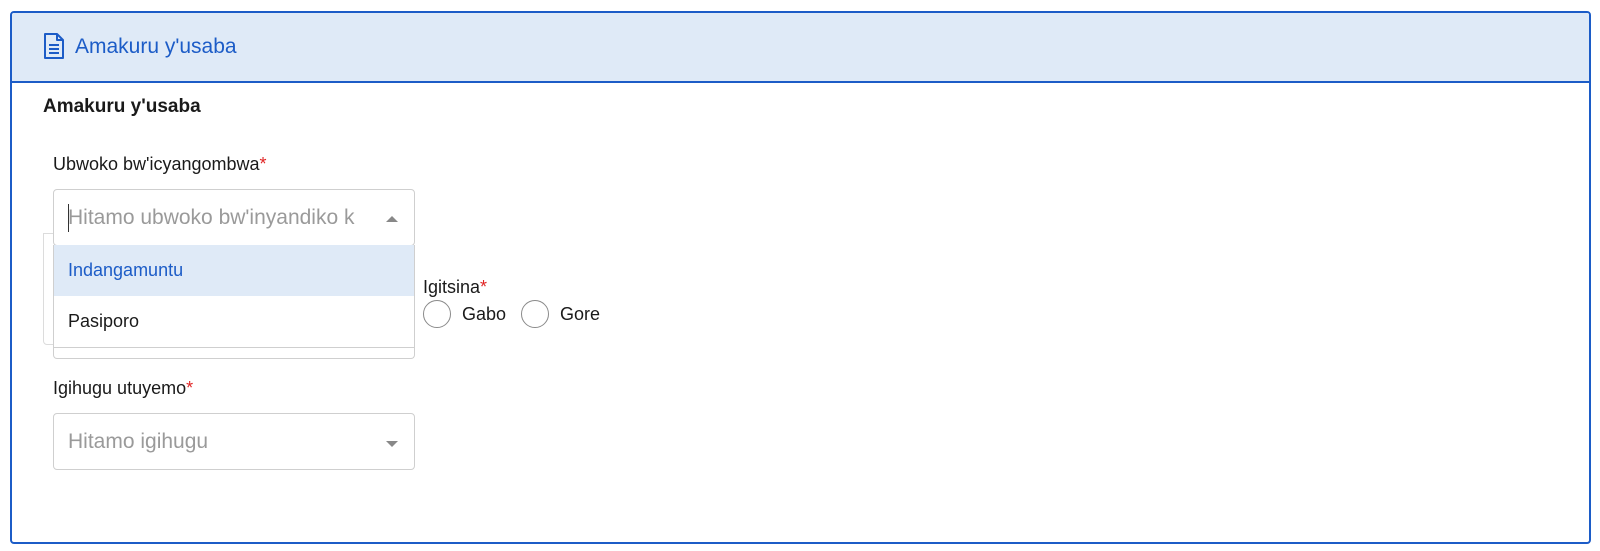 The image size is (1600, 551). Describe the element at coordinates (234, 321) in the screenshot. I see `dropdown-option-pasiporo: Pasiporo` at that location.